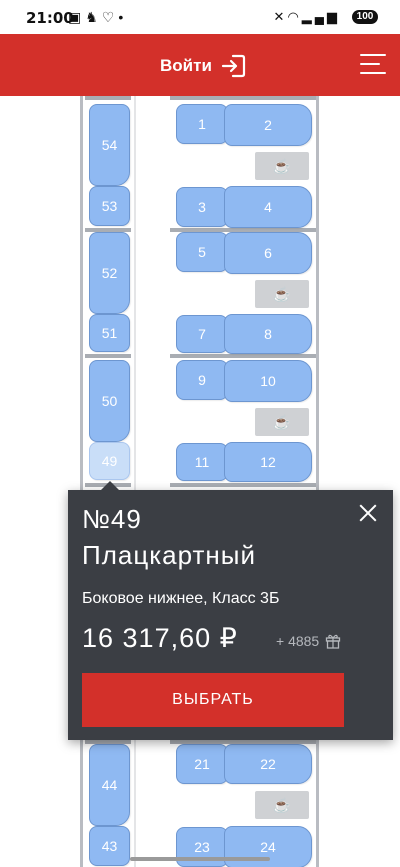 The image size is (400, 867). I want to click on popup-arrow, so click(110, 486).